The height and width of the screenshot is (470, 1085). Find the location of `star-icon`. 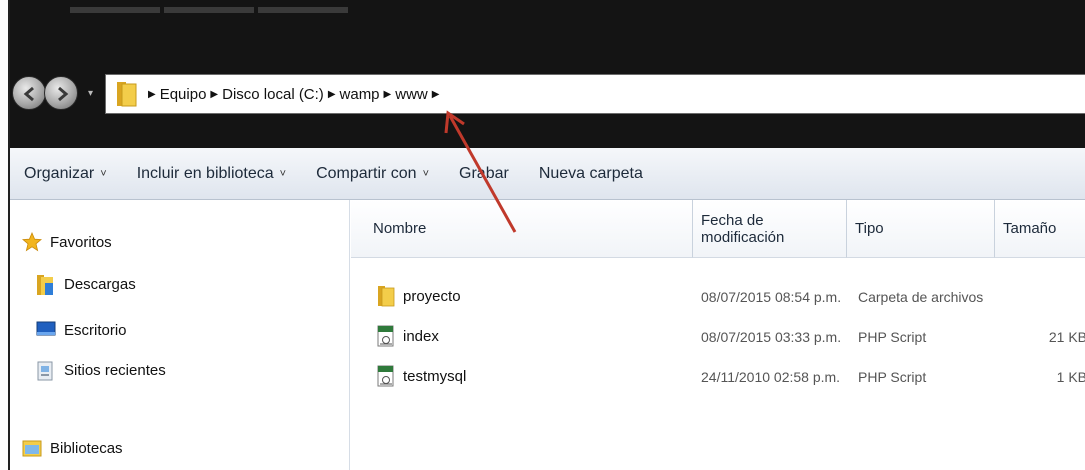

star-icon is located at coordinates (32, 241).